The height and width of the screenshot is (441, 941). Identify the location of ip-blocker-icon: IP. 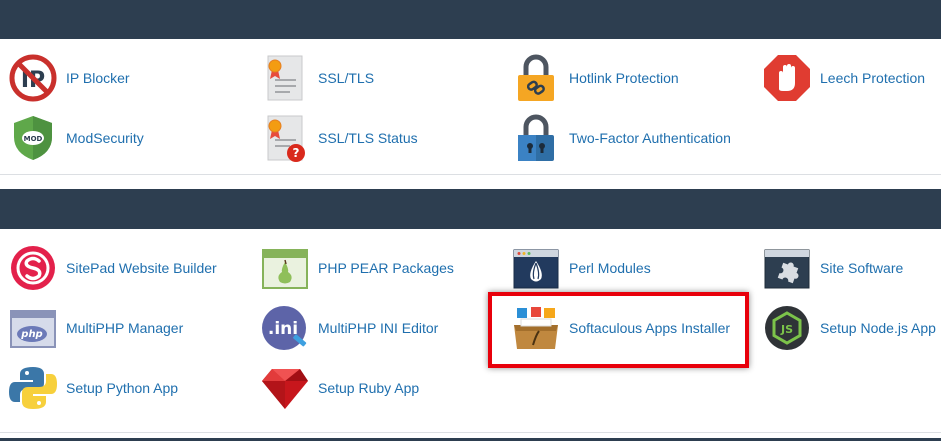
(33, 78).